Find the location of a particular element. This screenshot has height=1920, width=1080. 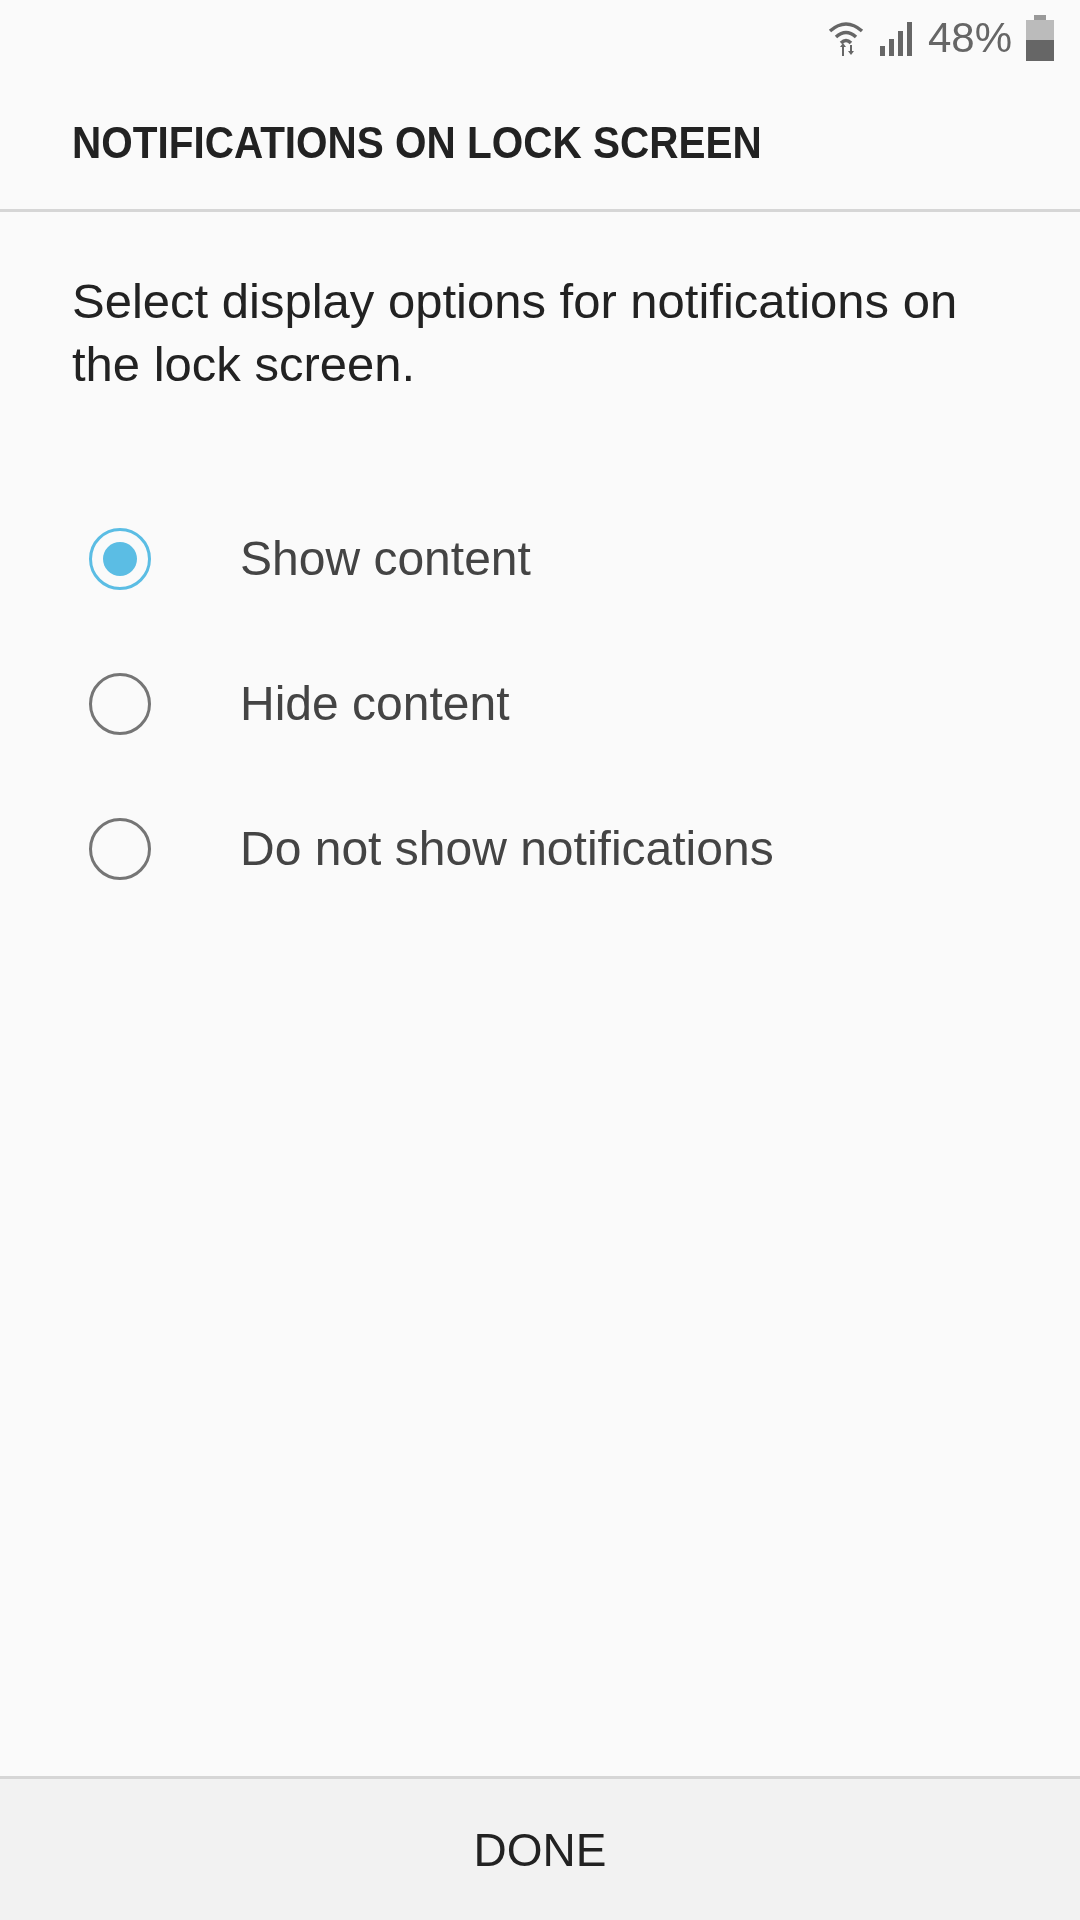

battery-percentage: 48% is located at coordinates (969, 38).